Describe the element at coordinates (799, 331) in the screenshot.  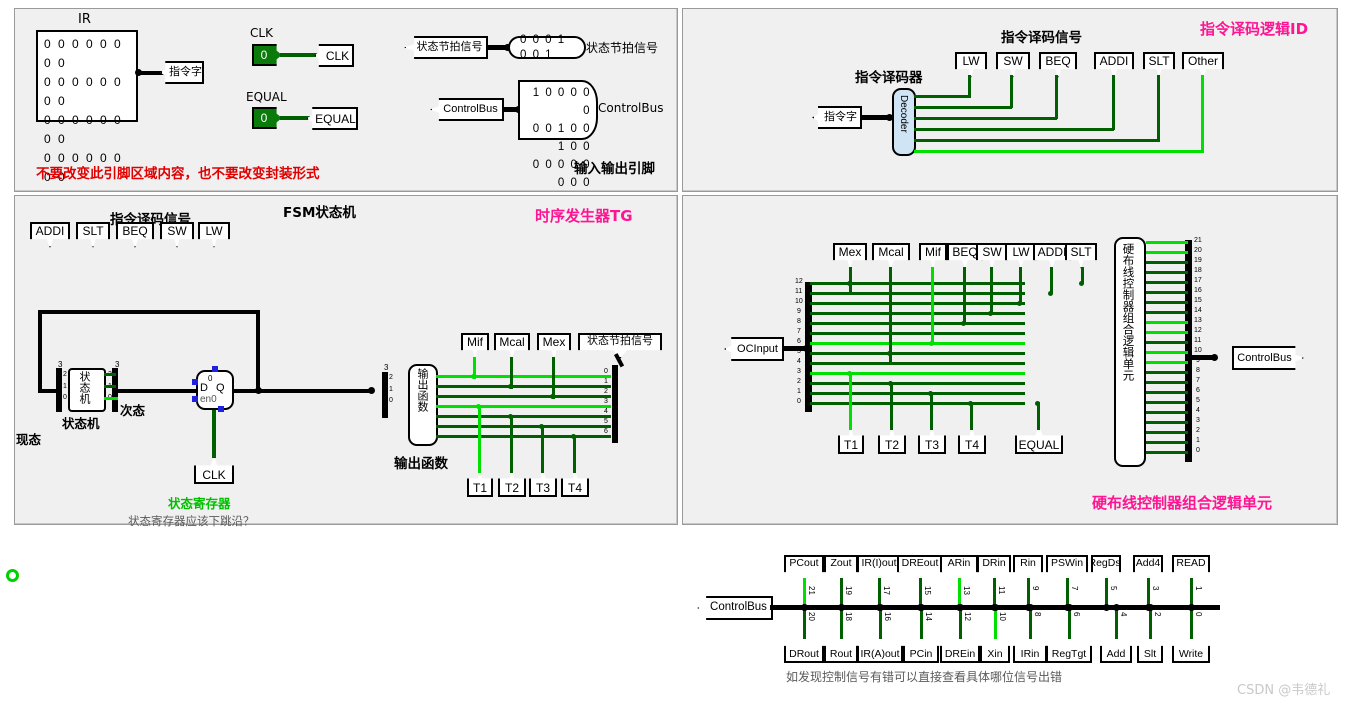
I see `hw-left-port-7: 7` at that location.